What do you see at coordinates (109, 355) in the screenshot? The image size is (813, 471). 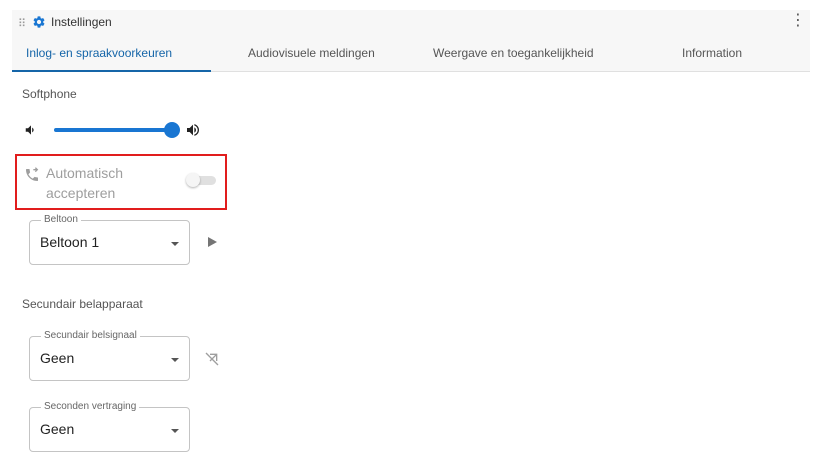 I see `secondary-signal-select: Secundair belsignaal Geen` at bounding box center [109, 355].